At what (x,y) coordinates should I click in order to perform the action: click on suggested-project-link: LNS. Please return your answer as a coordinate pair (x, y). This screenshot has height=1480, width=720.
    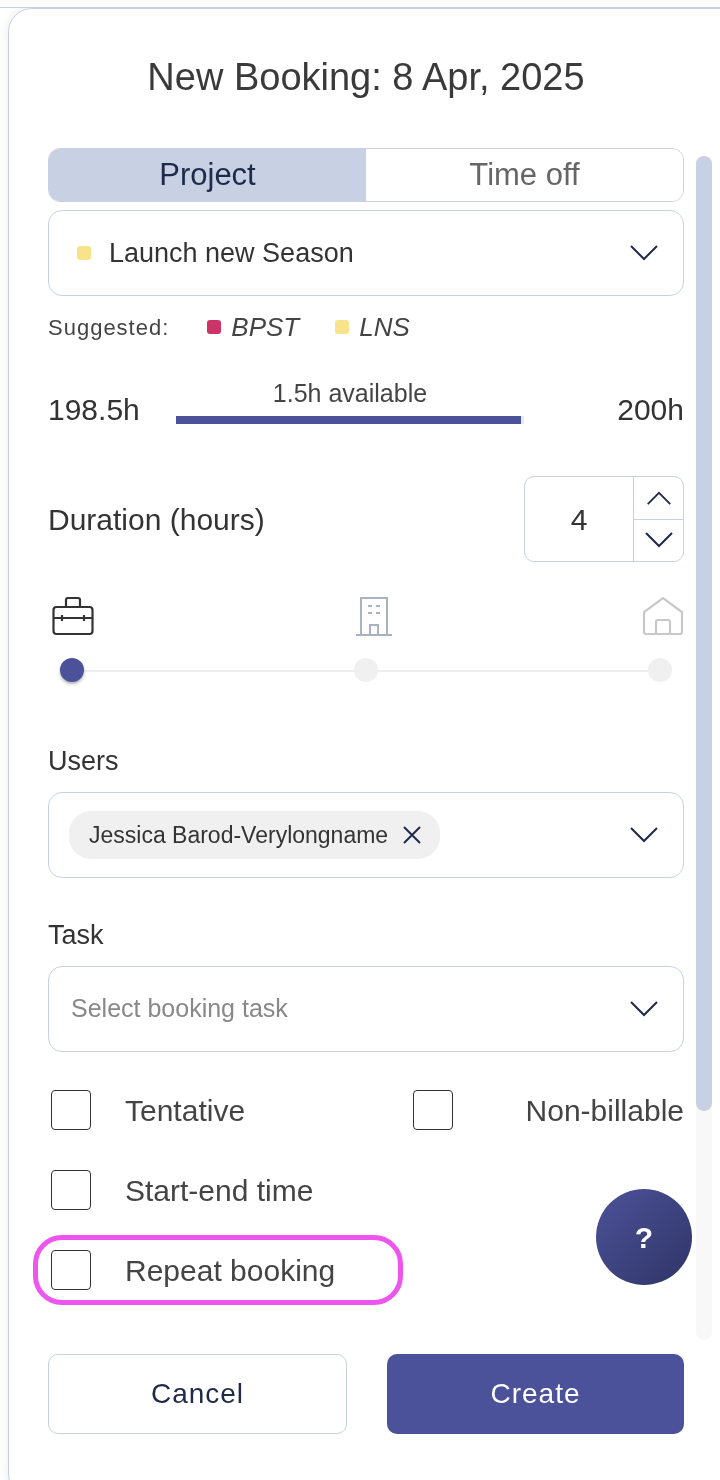
    Looking at the image, I should click on (384, 327).